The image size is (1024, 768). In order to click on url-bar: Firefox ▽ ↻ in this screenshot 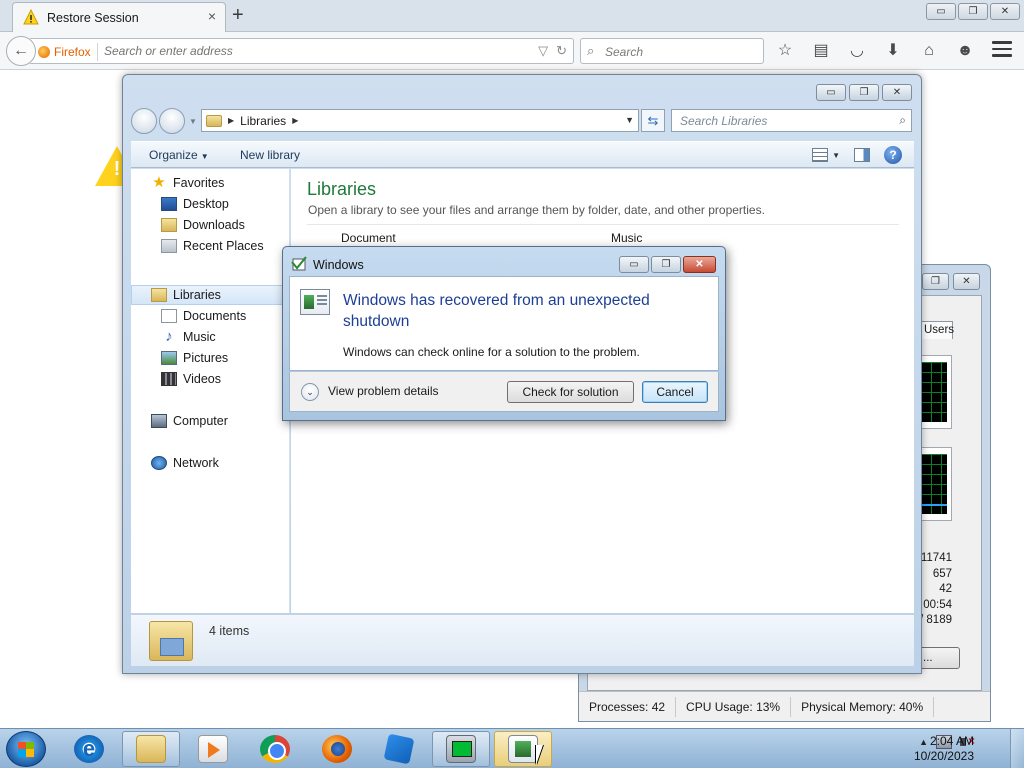, I will do `click(302, 51)`.